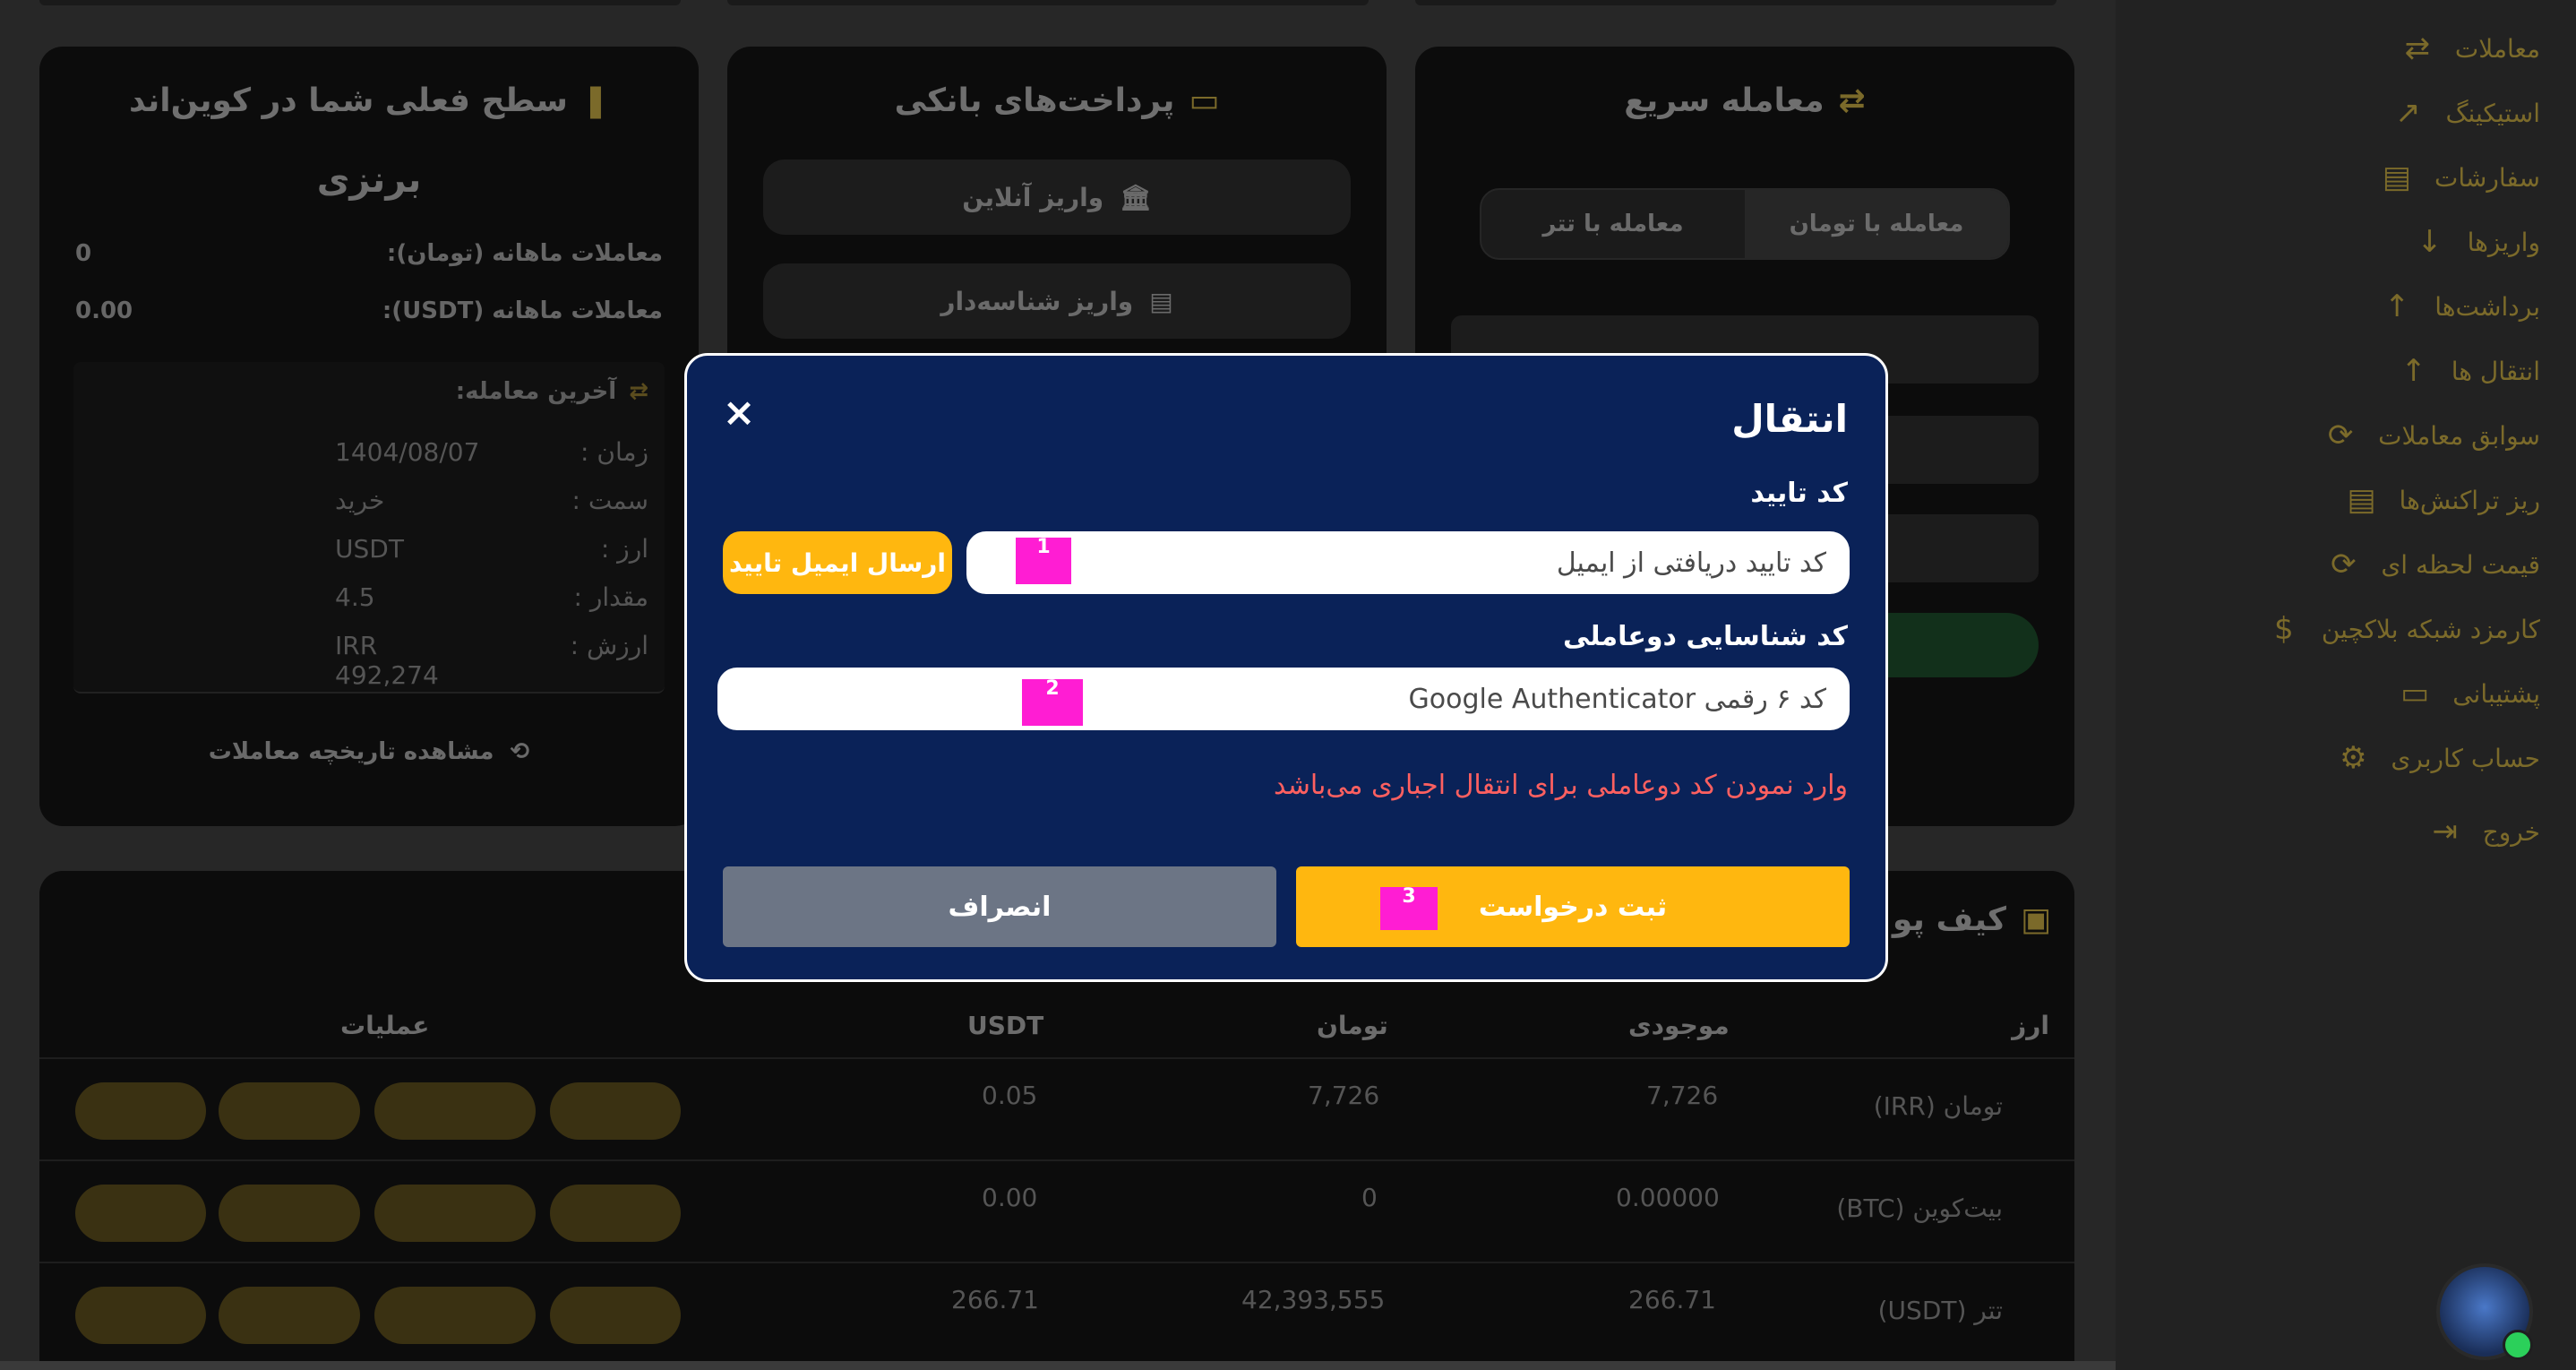 The width and height of the screenshot is (2576, 1370). I want to click on annotation-badge-2: 2, so click(1052, 702).